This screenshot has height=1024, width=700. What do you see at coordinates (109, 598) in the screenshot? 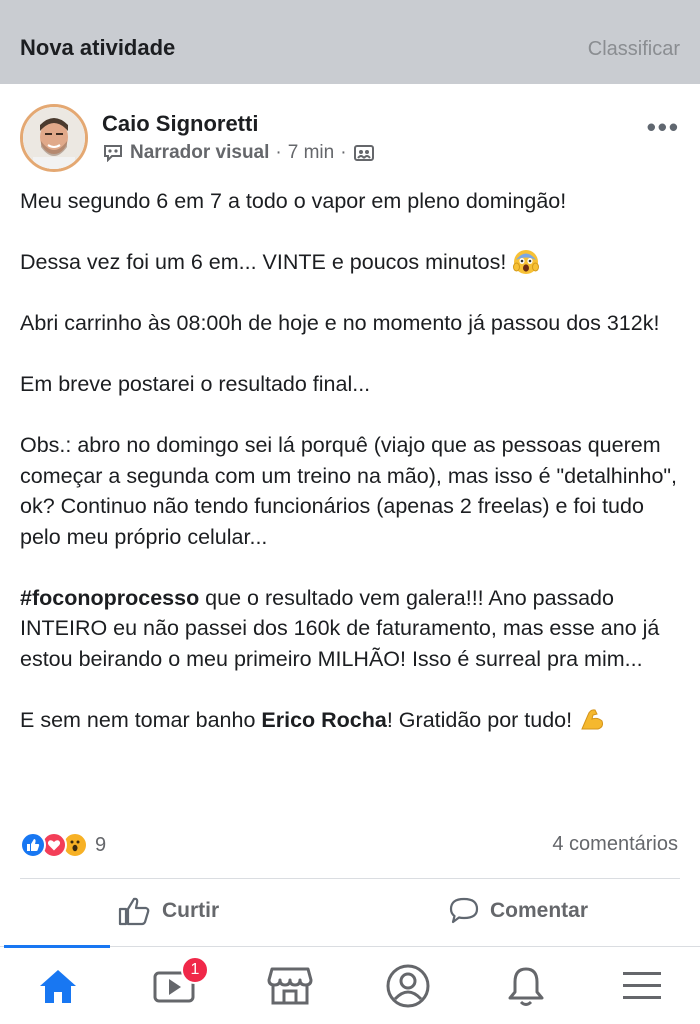
I see `hashtag-link: #foconoprocesso` at bounding box center [109, 598].